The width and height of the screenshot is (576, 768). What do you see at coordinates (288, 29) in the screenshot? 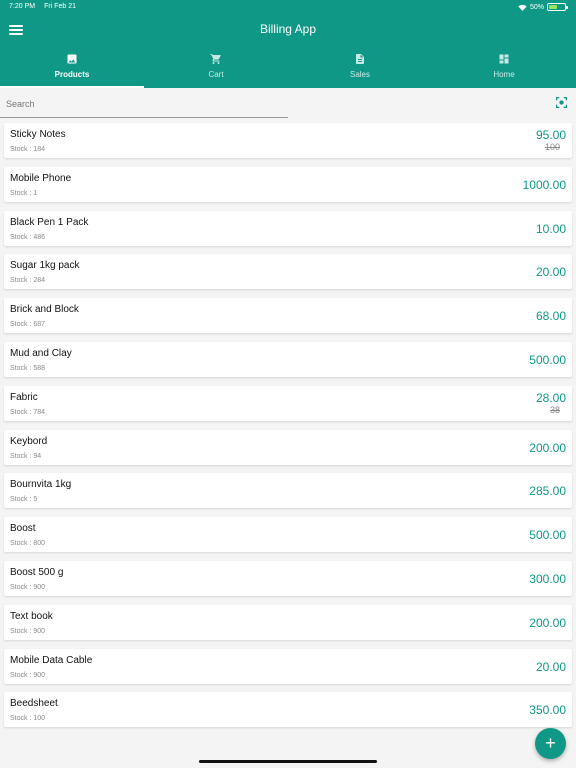
I see `app-title: Billing App` at bounding box center [288, 29].